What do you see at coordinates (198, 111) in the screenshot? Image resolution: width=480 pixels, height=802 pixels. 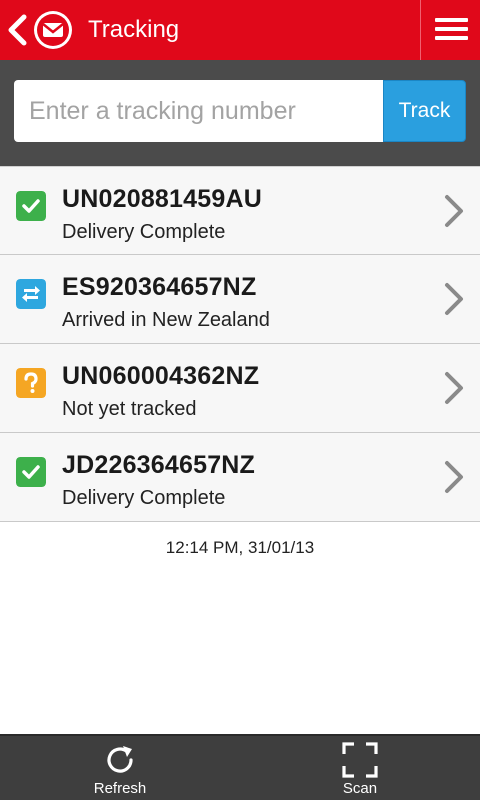 I see `tracking-number-input` at bounding box center [198, 111].